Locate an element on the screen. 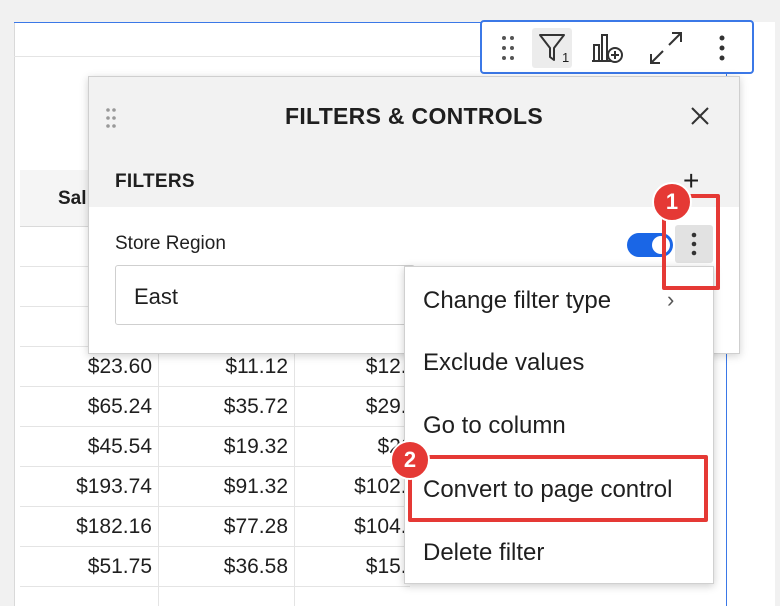  table-cell: $26.2 is located at coordinates (225, 447).